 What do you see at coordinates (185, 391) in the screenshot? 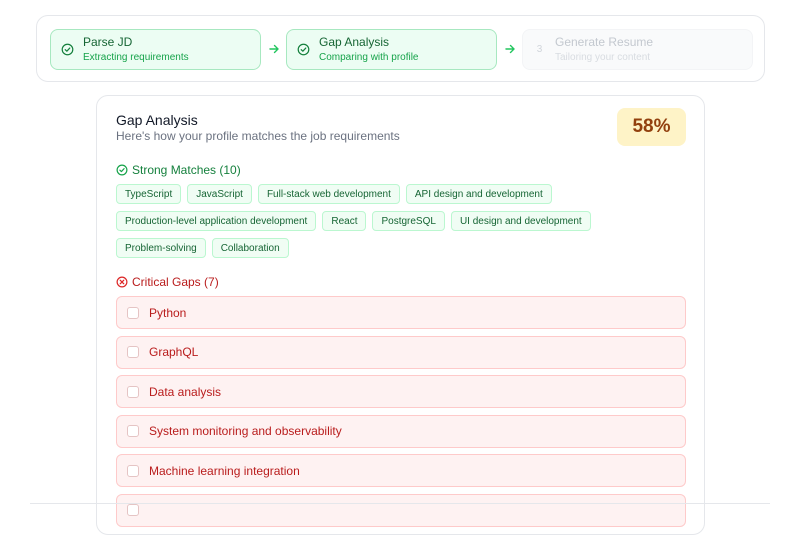
I see `gap-label: Data analysis` at bounding box center [185, 391].